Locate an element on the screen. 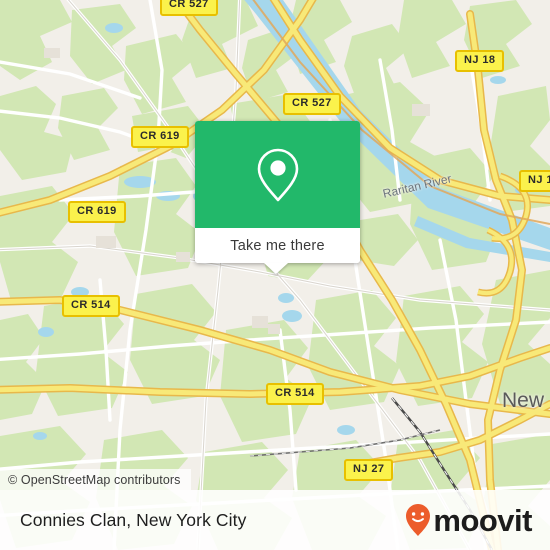 The width and height of the screenshot is (550, 550). footer-bar: Connies Clan, New York City moovit is located at coordinates (275, 520).